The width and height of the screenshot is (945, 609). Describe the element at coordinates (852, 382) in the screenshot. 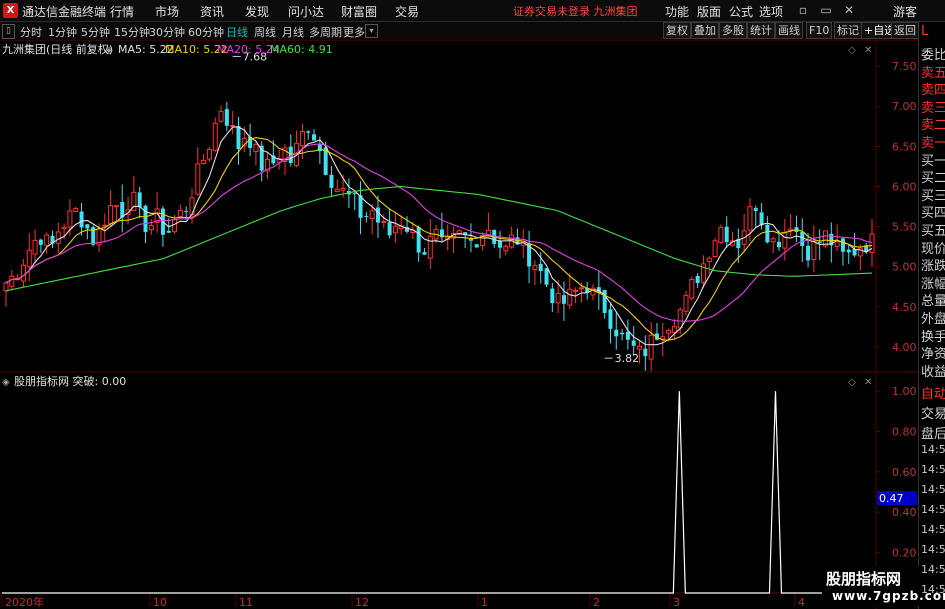

I see `sub-diamond-icon: ◇` at that location.